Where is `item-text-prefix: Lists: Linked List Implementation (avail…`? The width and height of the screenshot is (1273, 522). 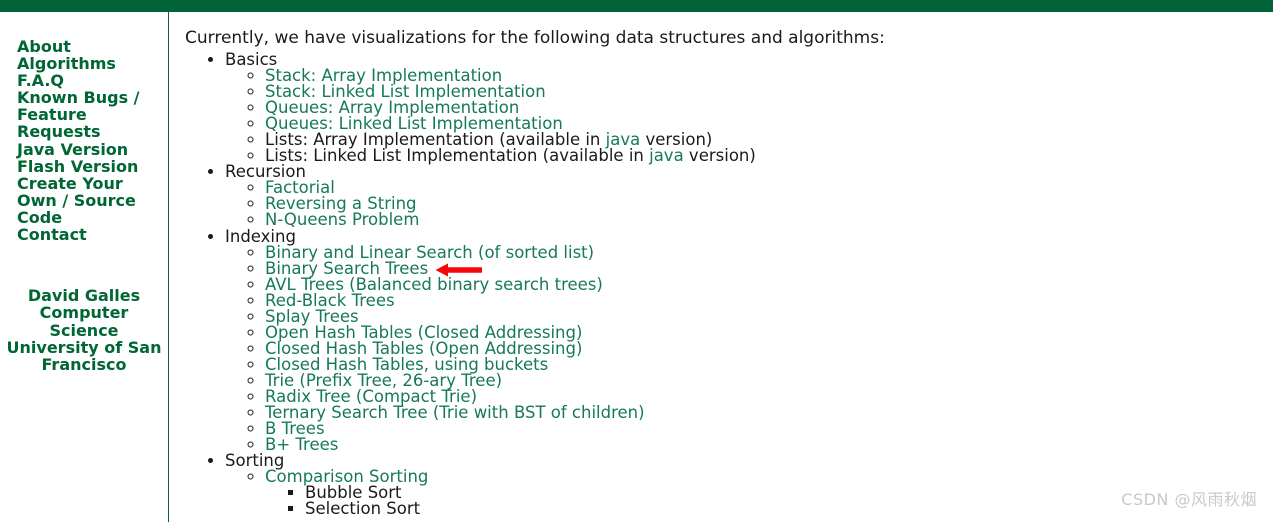 item-text-prefix: Lists: Linked List Implementation (avail… is located at coordinates (457, 156).